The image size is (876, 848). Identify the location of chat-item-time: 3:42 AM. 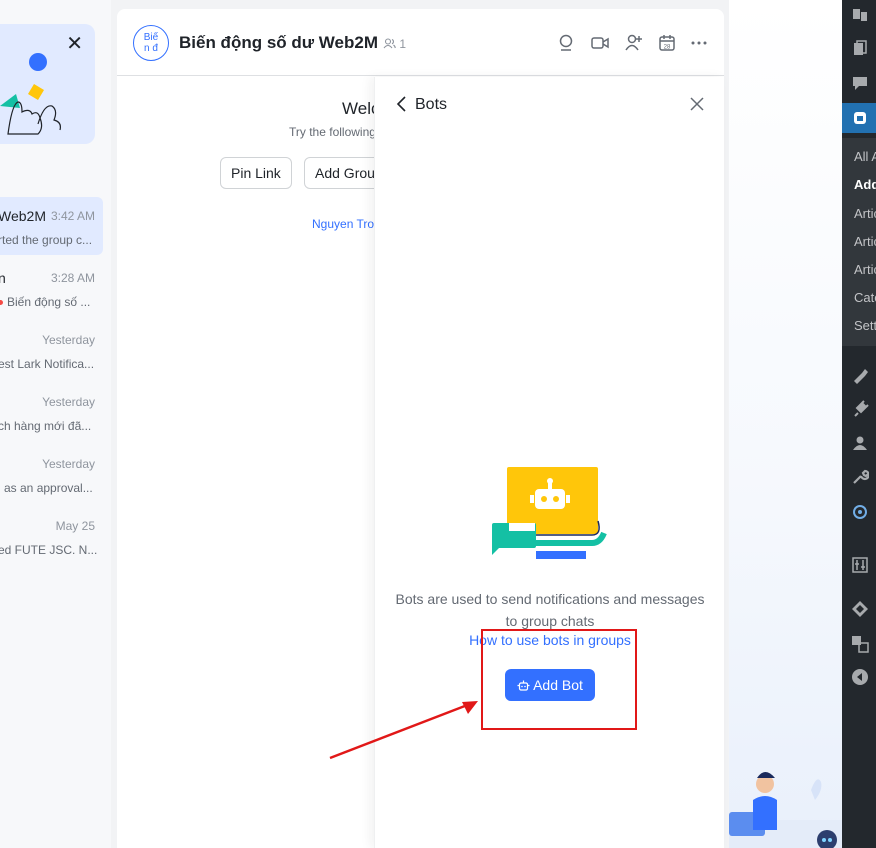
(72, 216).